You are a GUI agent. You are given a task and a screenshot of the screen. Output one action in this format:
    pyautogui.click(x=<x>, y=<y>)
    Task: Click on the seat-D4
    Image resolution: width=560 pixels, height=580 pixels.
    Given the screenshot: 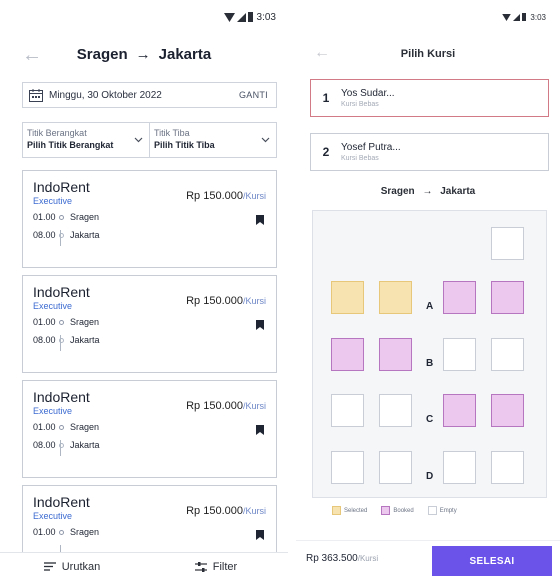 What is the action you would take?
    pyautogui.click(x=507, y=467)
    